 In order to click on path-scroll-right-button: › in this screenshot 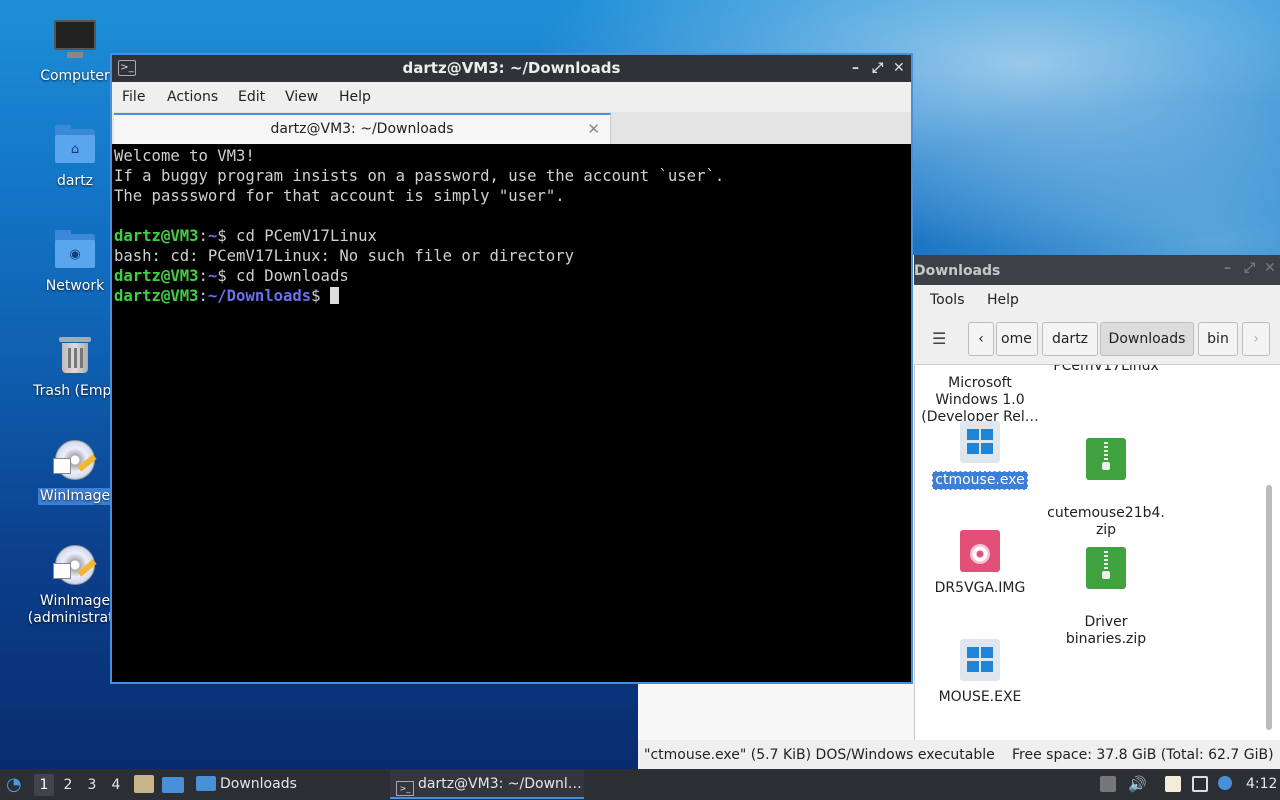, I will do `click(1256, 339)`.